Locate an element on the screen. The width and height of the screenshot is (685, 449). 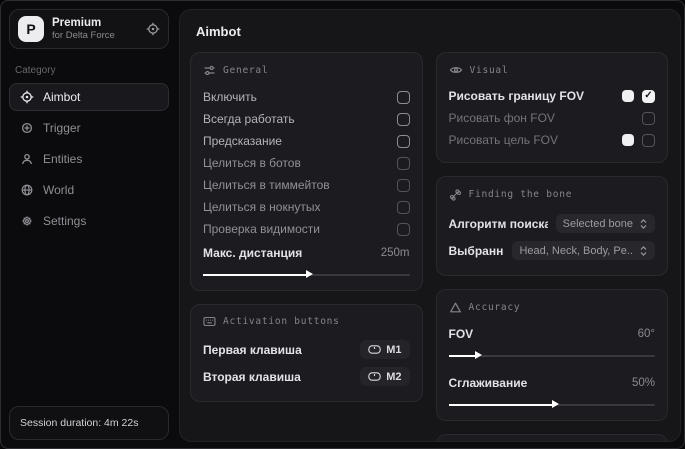
sliders-icon is located at coordinates (209, 70).